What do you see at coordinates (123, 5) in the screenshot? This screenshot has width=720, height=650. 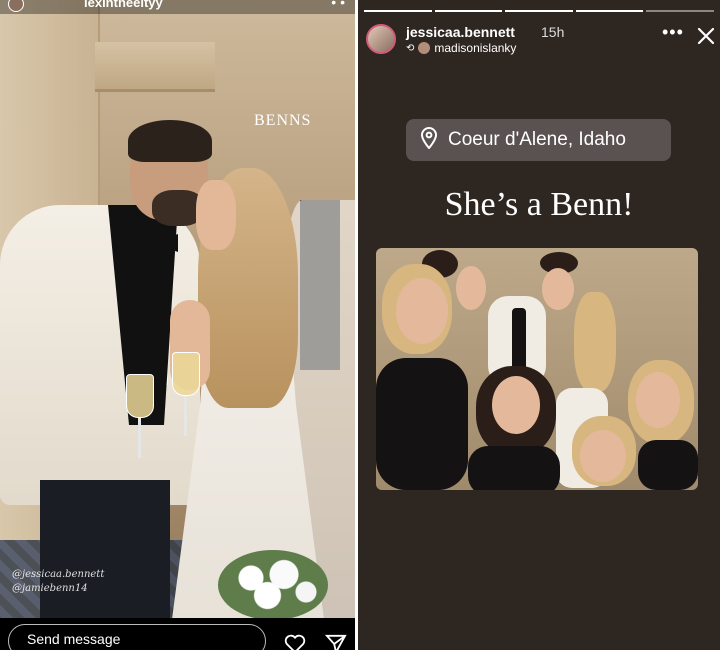 I see `left-story-username: lexintheeityy` at bounding box center [123, 5].